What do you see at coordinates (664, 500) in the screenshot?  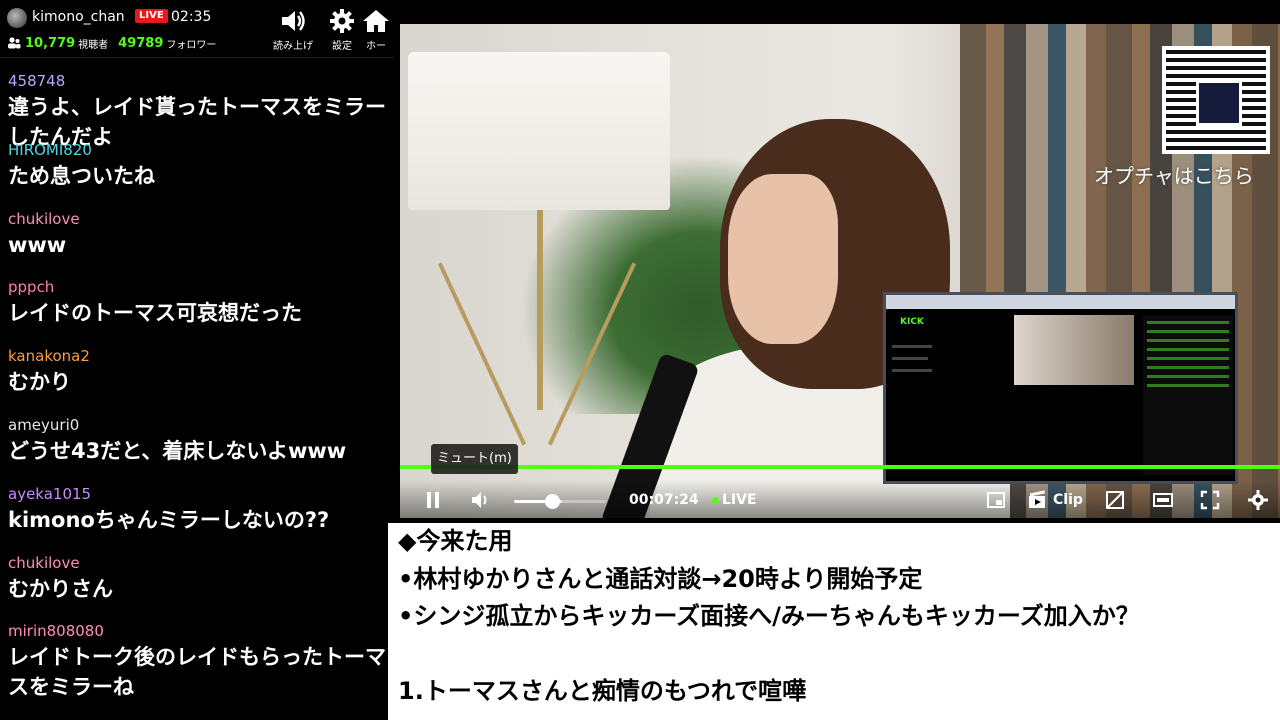 I see `playback-time: 00:07:24` at bounding box center [664, 500].